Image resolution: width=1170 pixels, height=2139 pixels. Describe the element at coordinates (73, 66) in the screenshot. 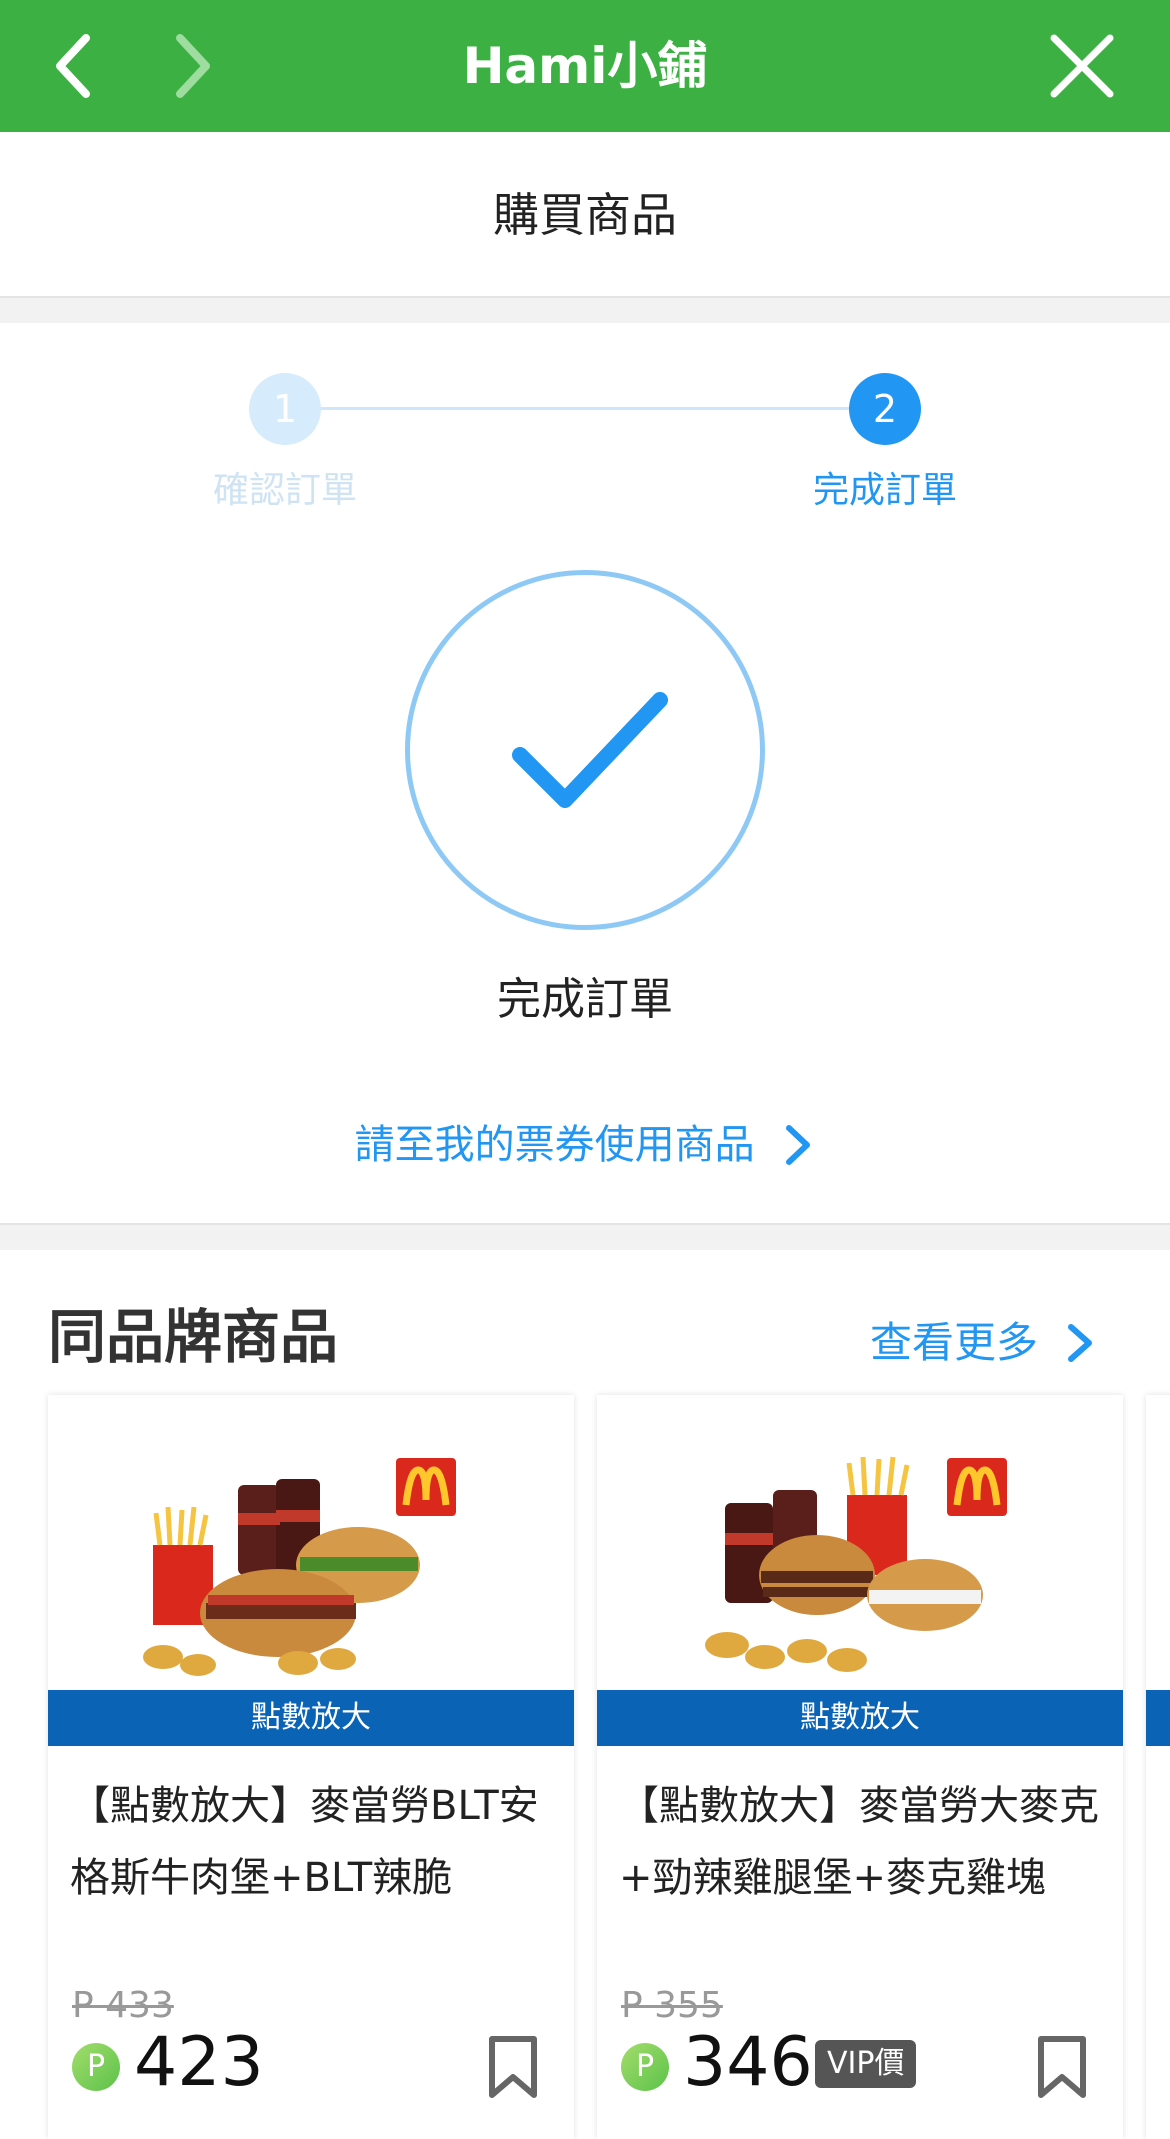

I see `chevron-left-icon` at that location.